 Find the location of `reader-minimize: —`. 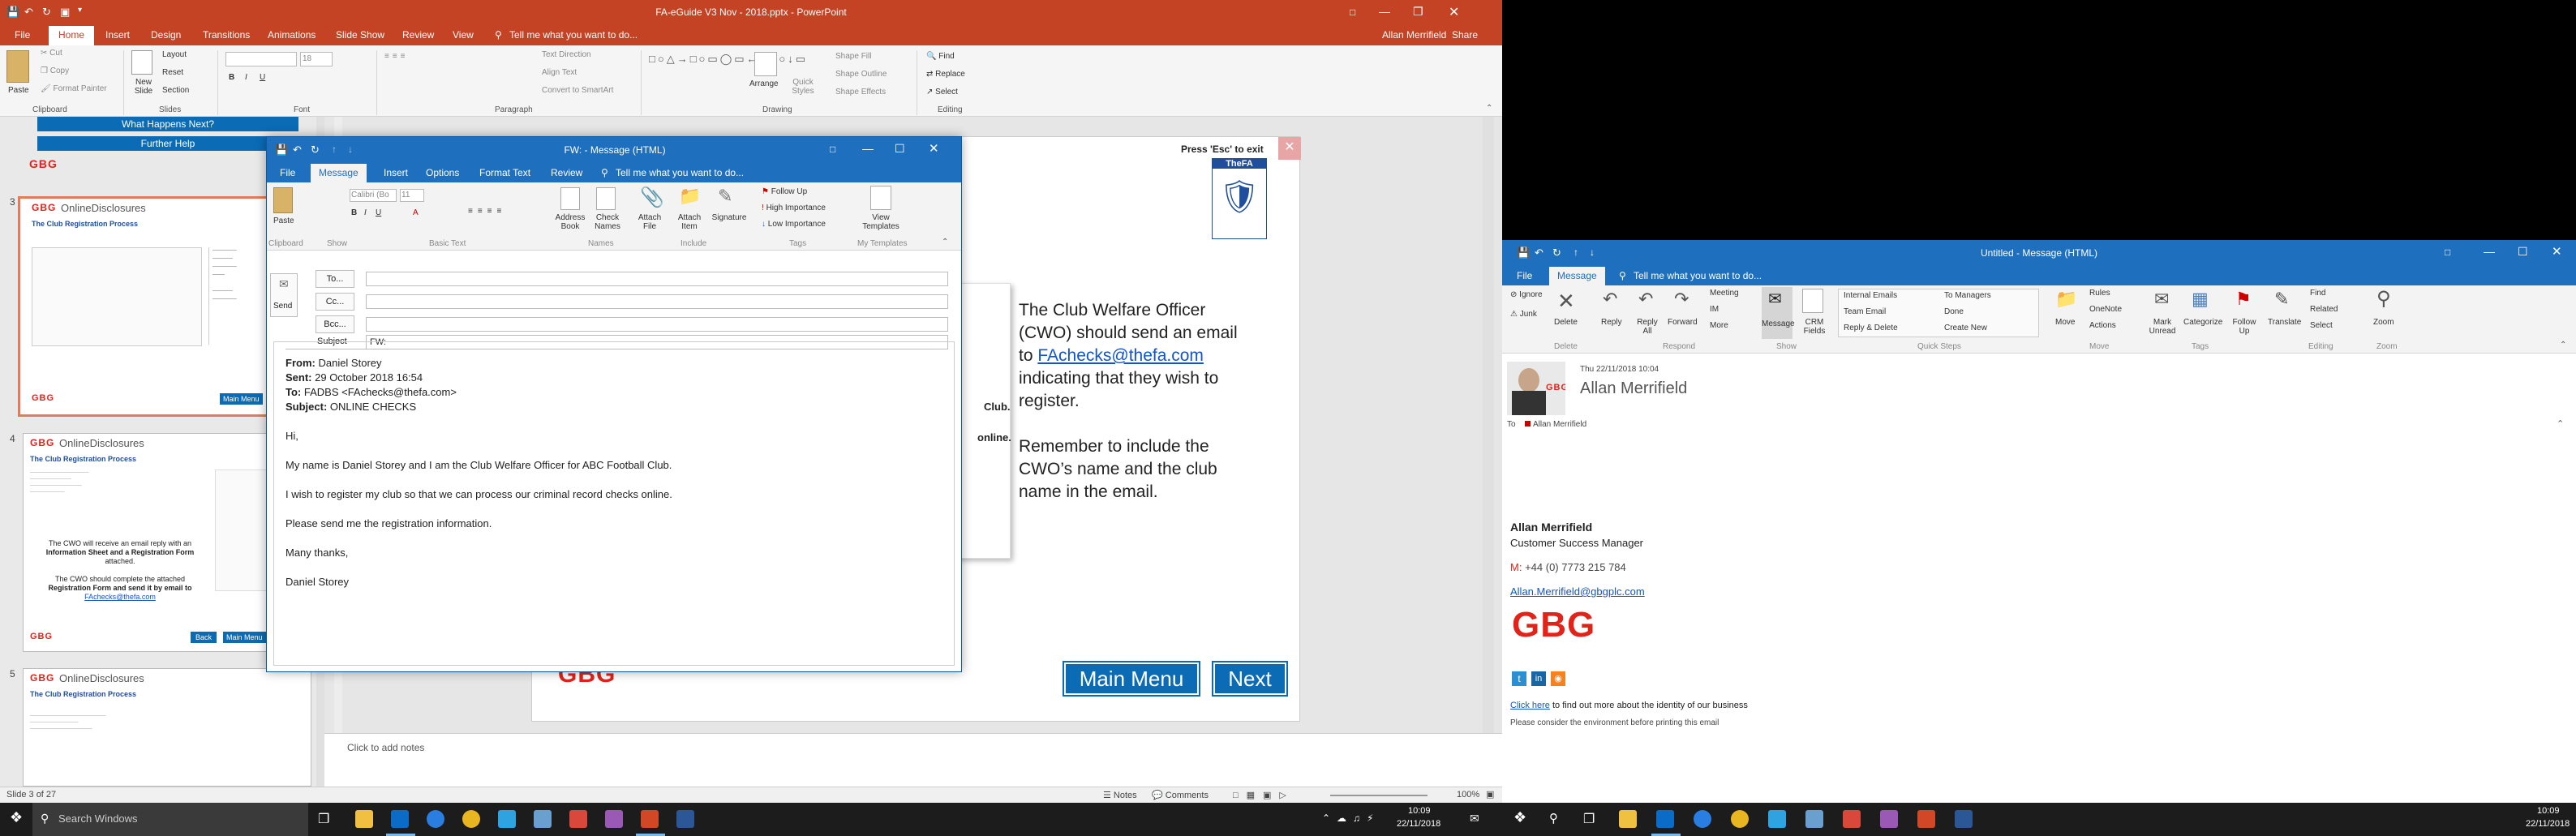

reader-minimize: — is located at coordinates (2489, 252).